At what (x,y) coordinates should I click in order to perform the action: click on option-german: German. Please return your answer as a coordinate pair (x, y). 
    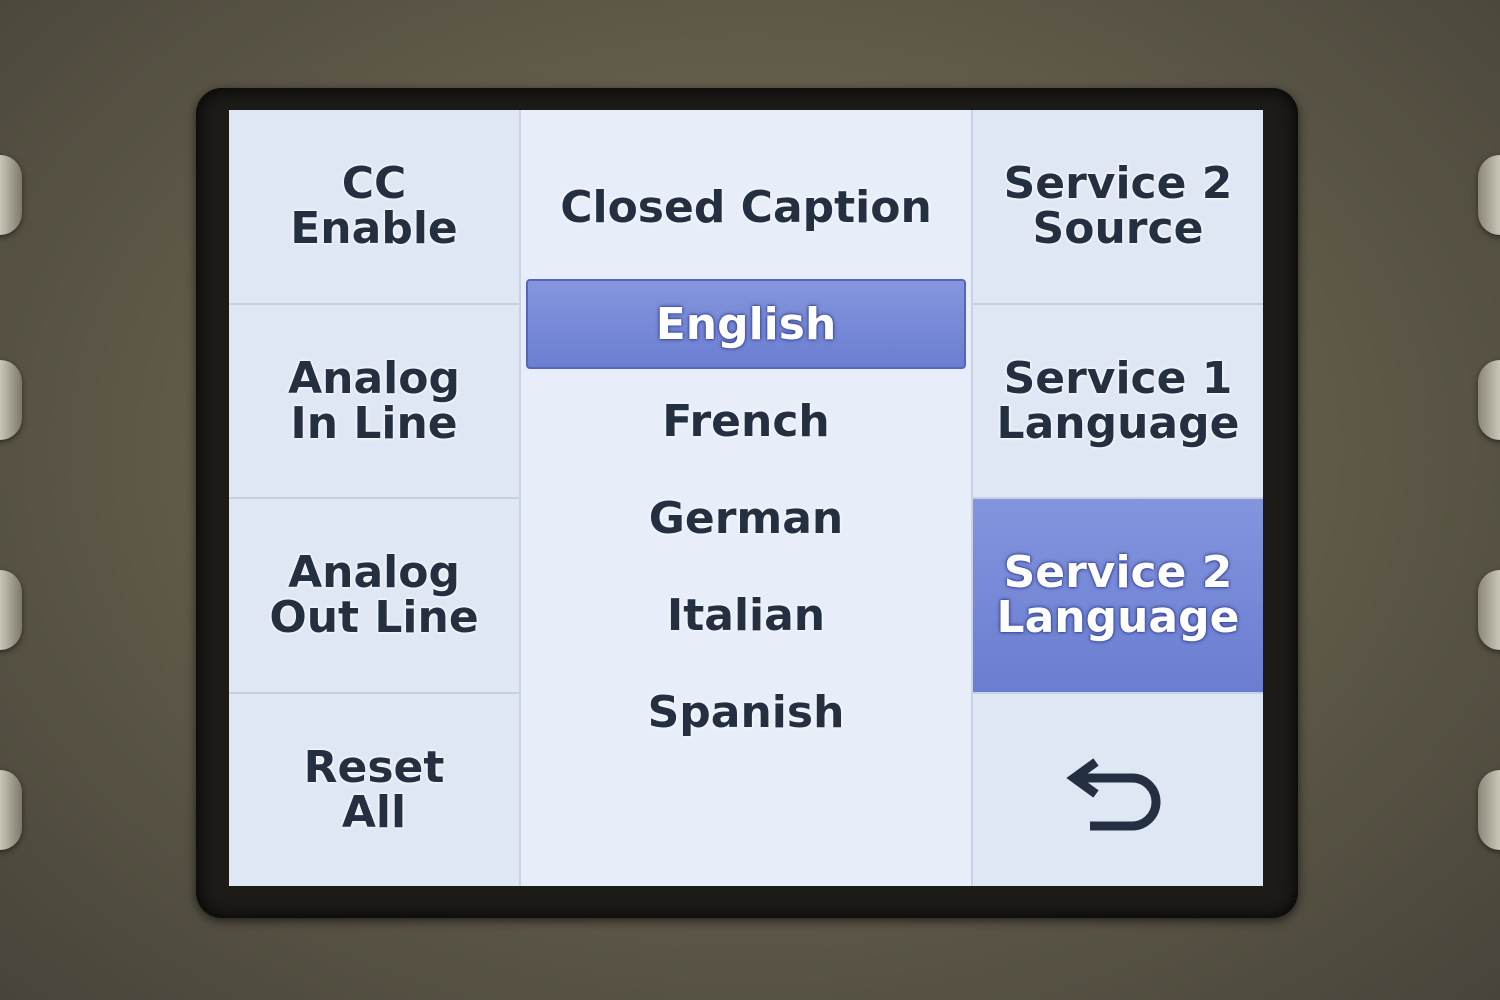
    Looking at the image, I should click on (746, 518).